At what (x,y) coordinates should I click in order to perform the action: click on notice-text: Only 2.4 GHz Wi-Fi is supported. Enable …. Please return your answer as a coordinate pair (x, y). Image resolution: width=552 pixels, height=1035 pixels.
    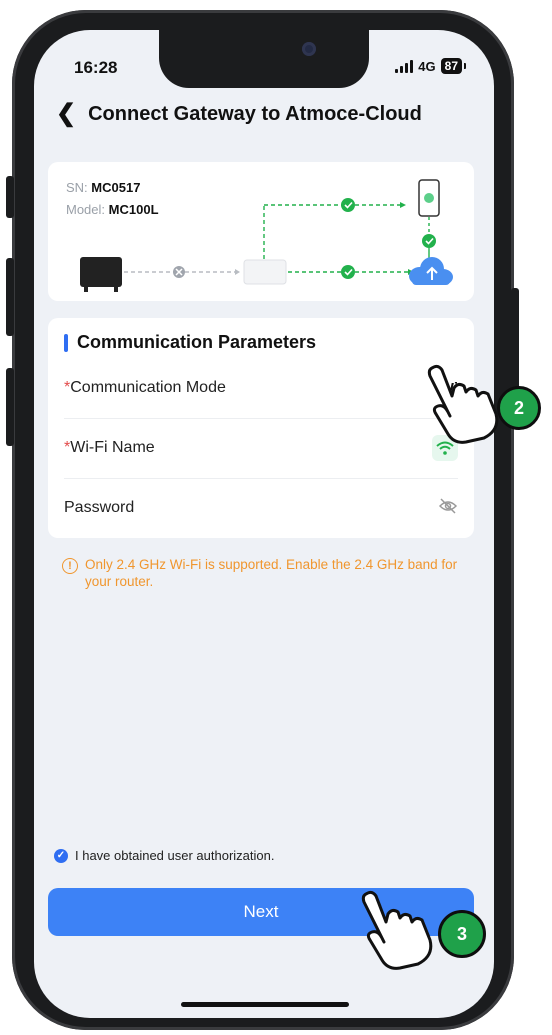
    Looking at the image, I should click on (271, 573).